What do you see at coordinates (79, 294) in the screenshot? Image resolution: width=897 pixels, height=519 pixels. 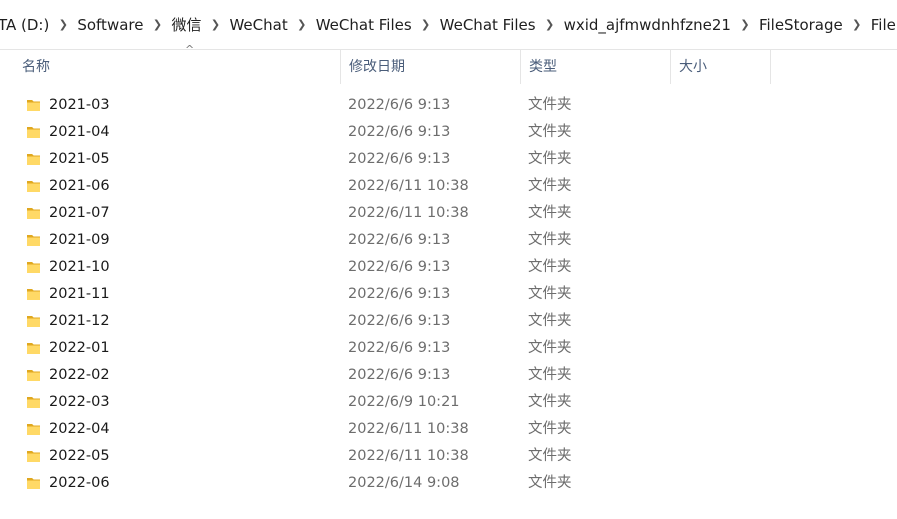 I see `file-name: 2021-11` at bounding box center [79, 294].